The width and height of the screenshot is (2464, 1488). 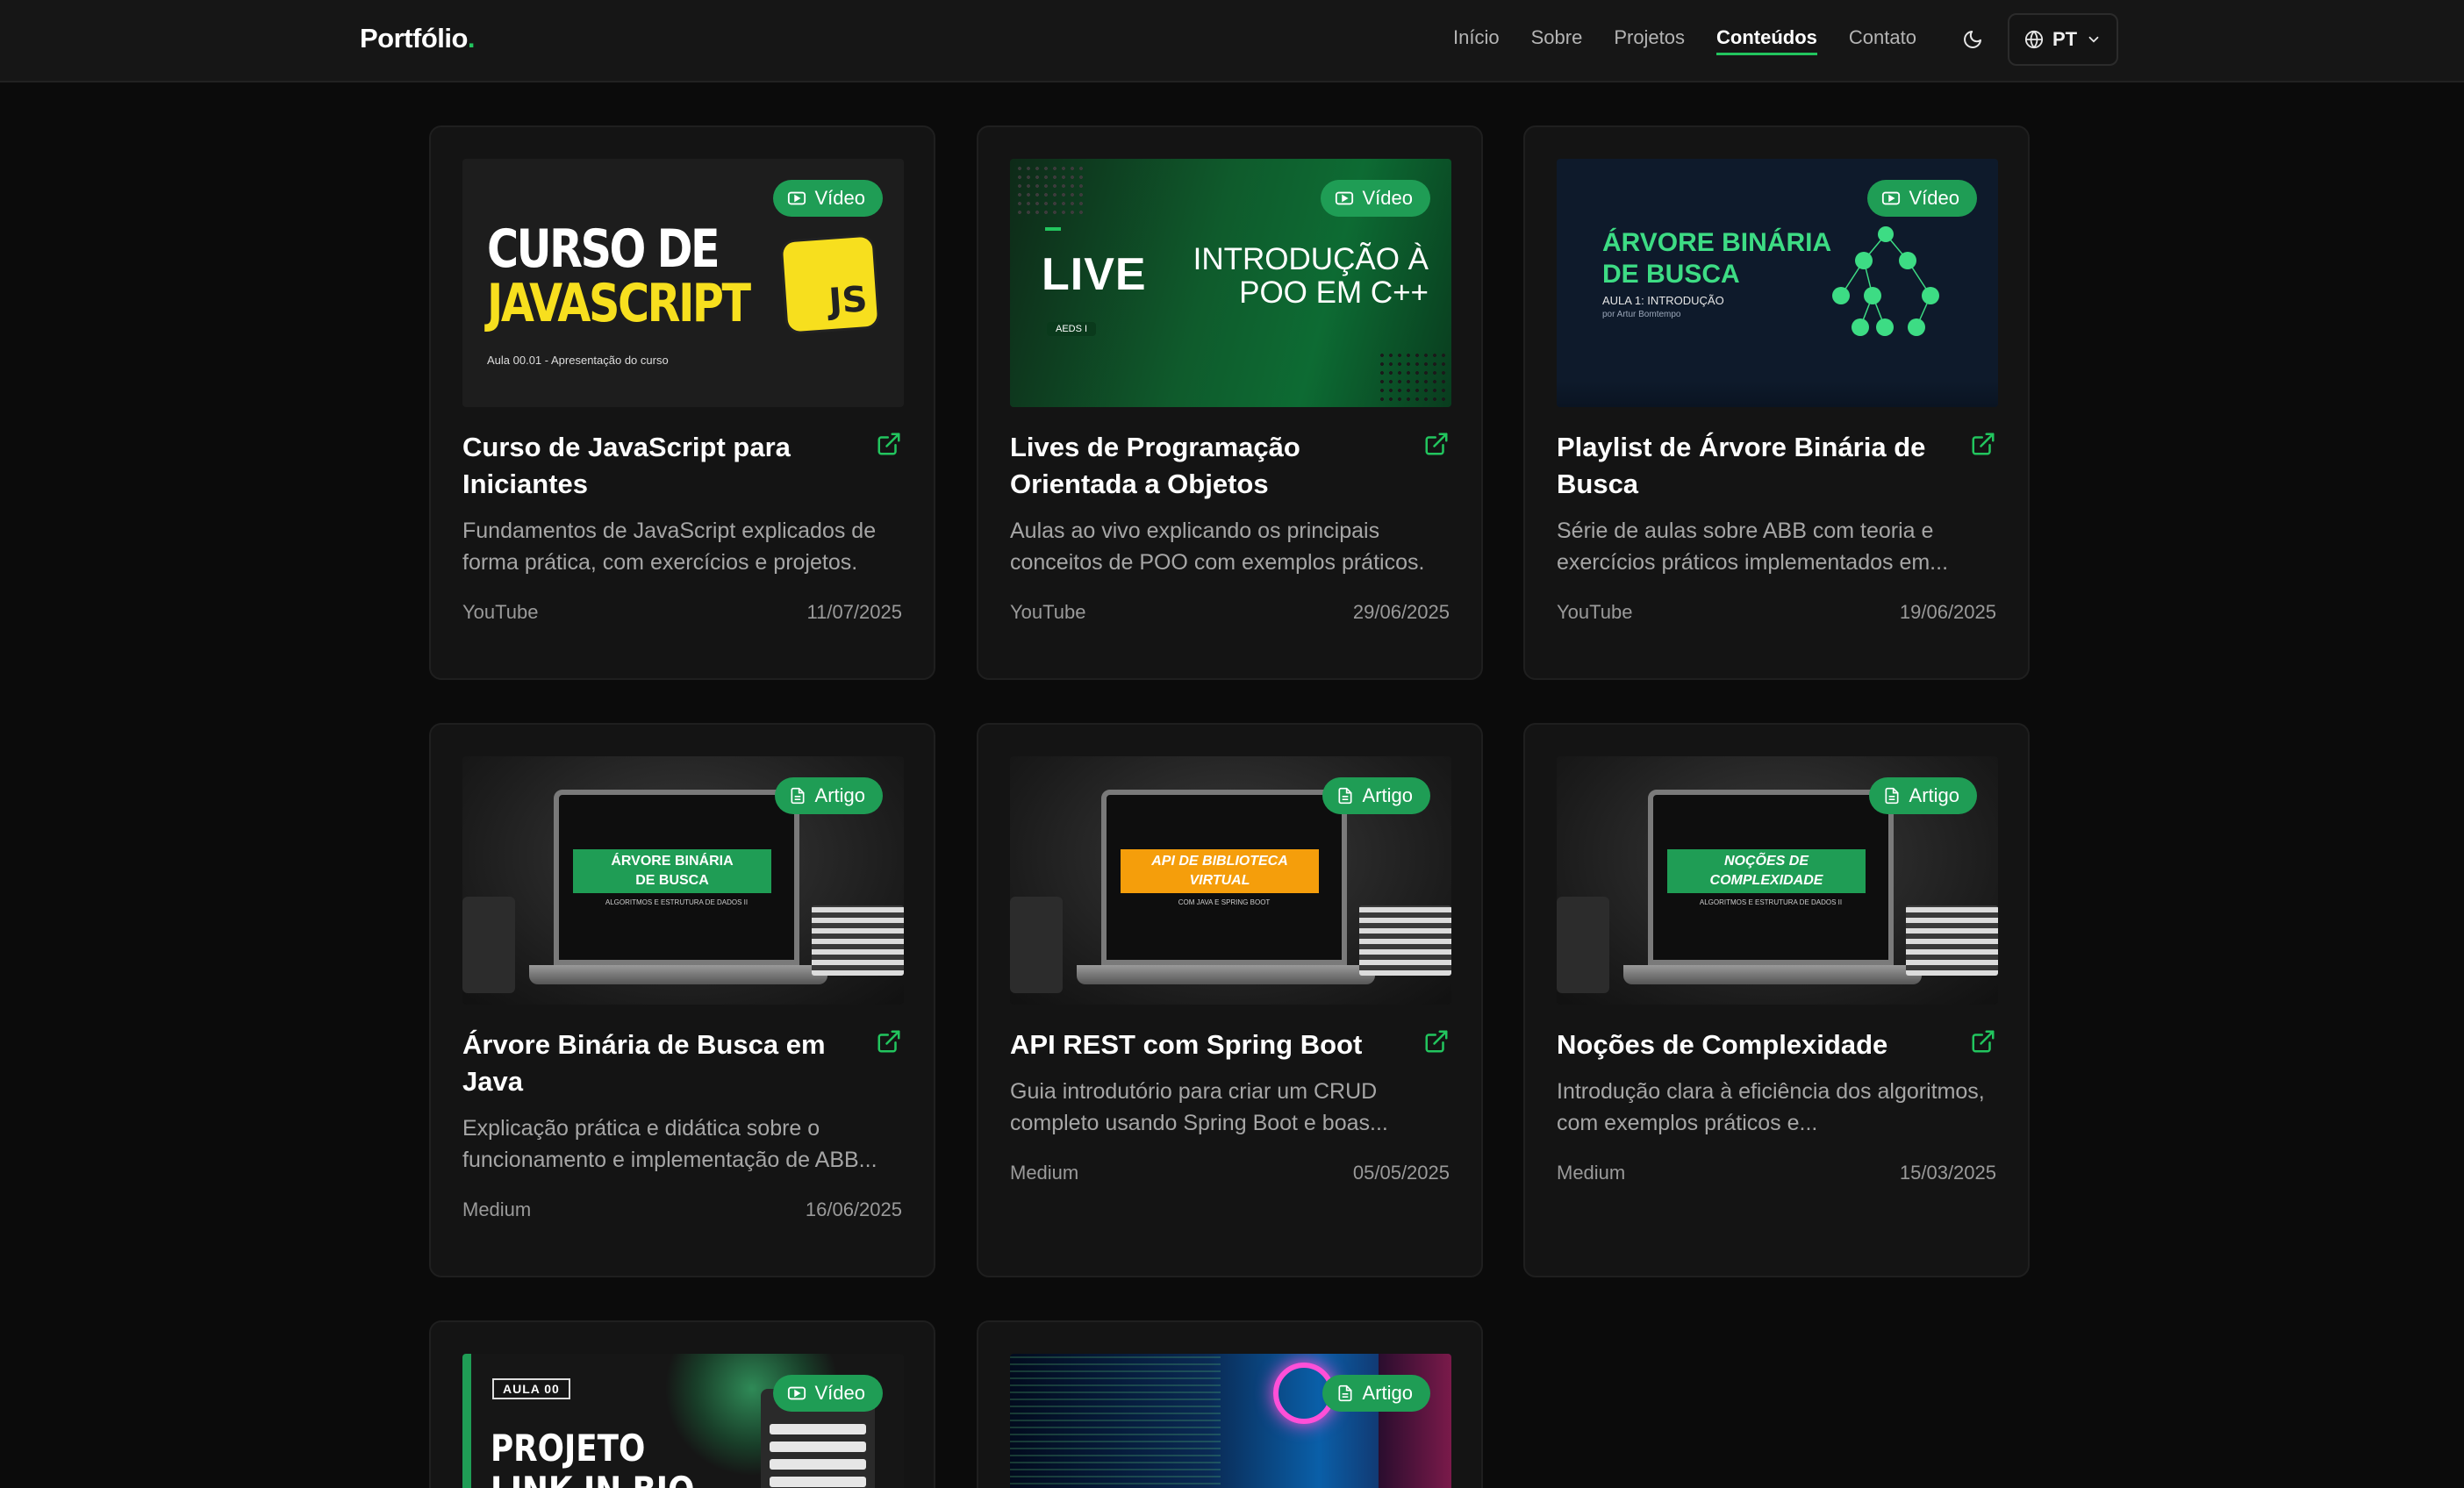 I want to click on card-meta: Medium 16/06/2025, so click(x=682, y=1210).